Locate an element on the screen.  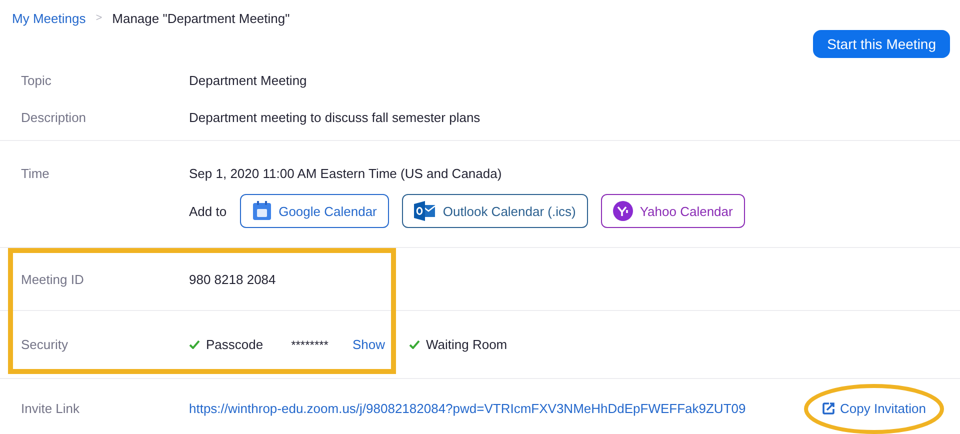
field-label: Topic is located at coordinates (36, 80).